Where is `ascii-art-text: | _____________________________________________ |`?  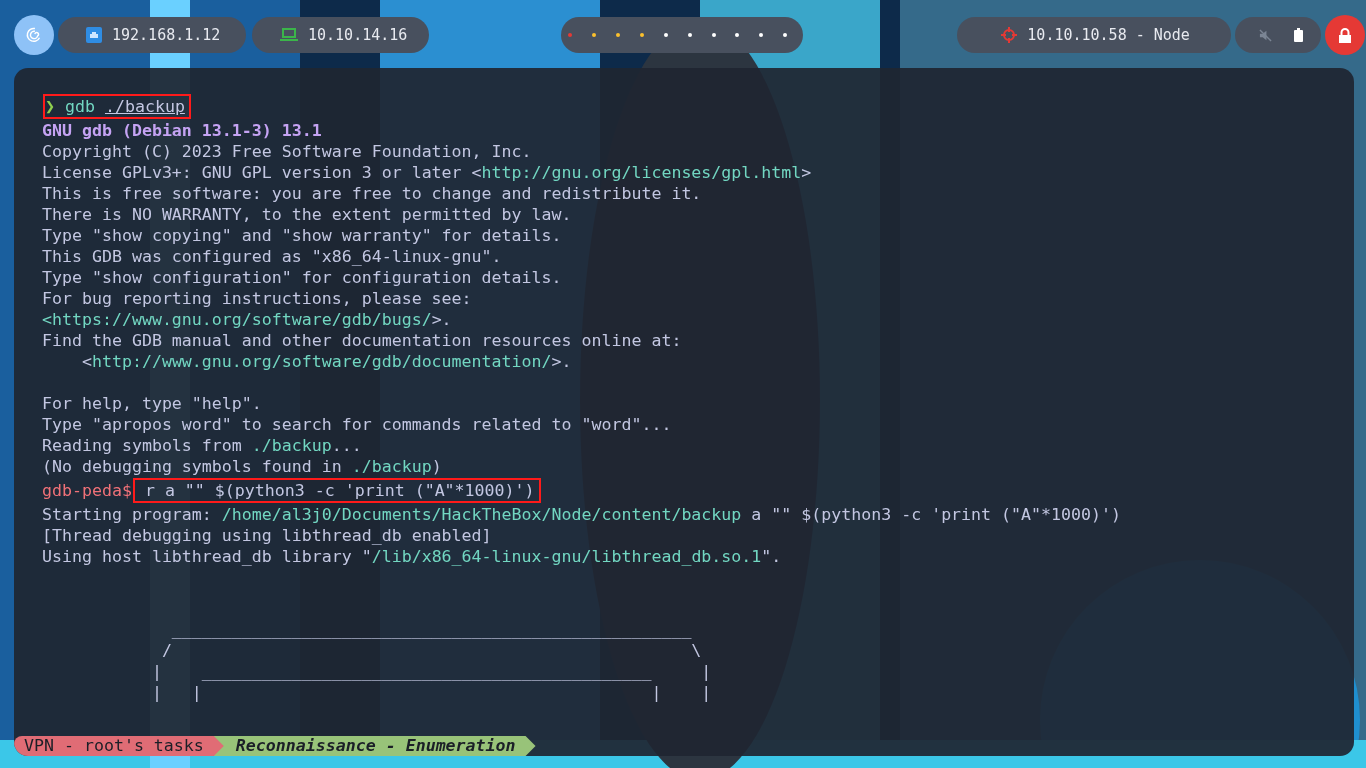 ascii-art-text: | _____________________________________________ | is located at coordinates (431, 671).